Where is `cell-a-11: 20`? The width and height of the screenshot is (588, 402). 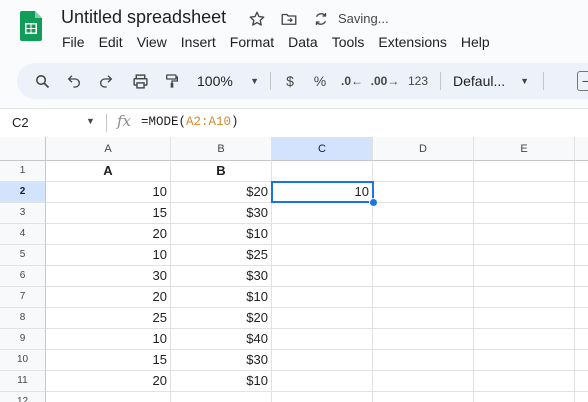 cell-a-11: 20 is located at coordinates (108, 381).